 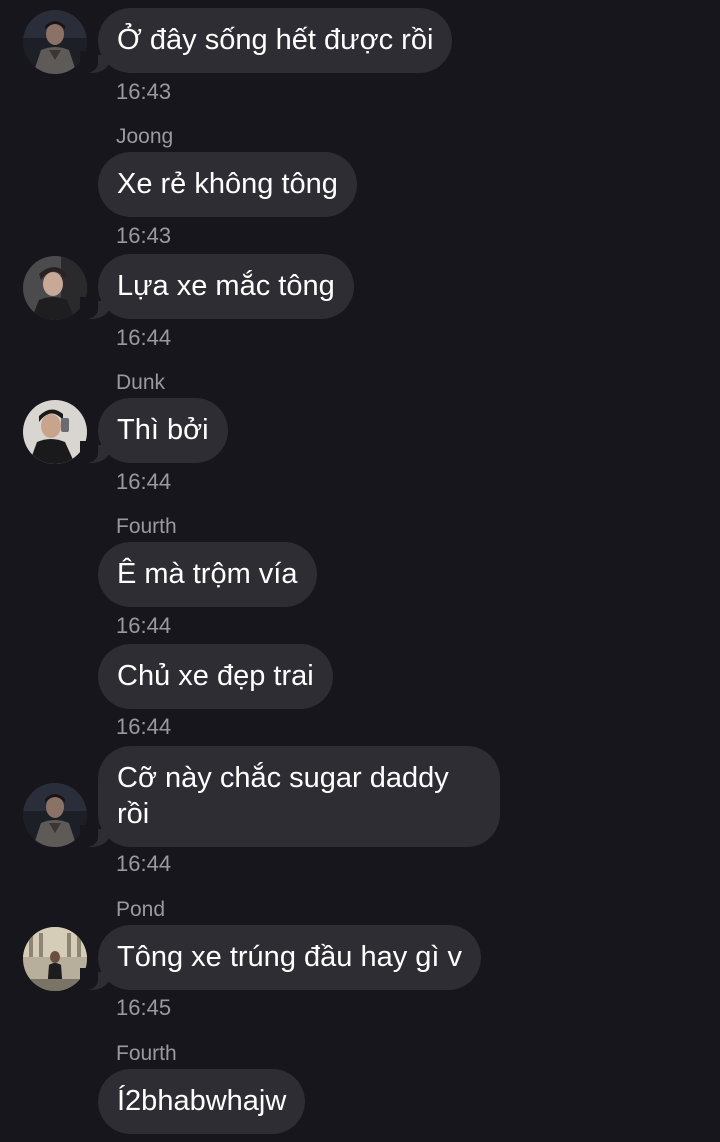 I want to click on message-bubble: Cỡ này chắc sugar daddy rồi, so click(x=290, y=796).